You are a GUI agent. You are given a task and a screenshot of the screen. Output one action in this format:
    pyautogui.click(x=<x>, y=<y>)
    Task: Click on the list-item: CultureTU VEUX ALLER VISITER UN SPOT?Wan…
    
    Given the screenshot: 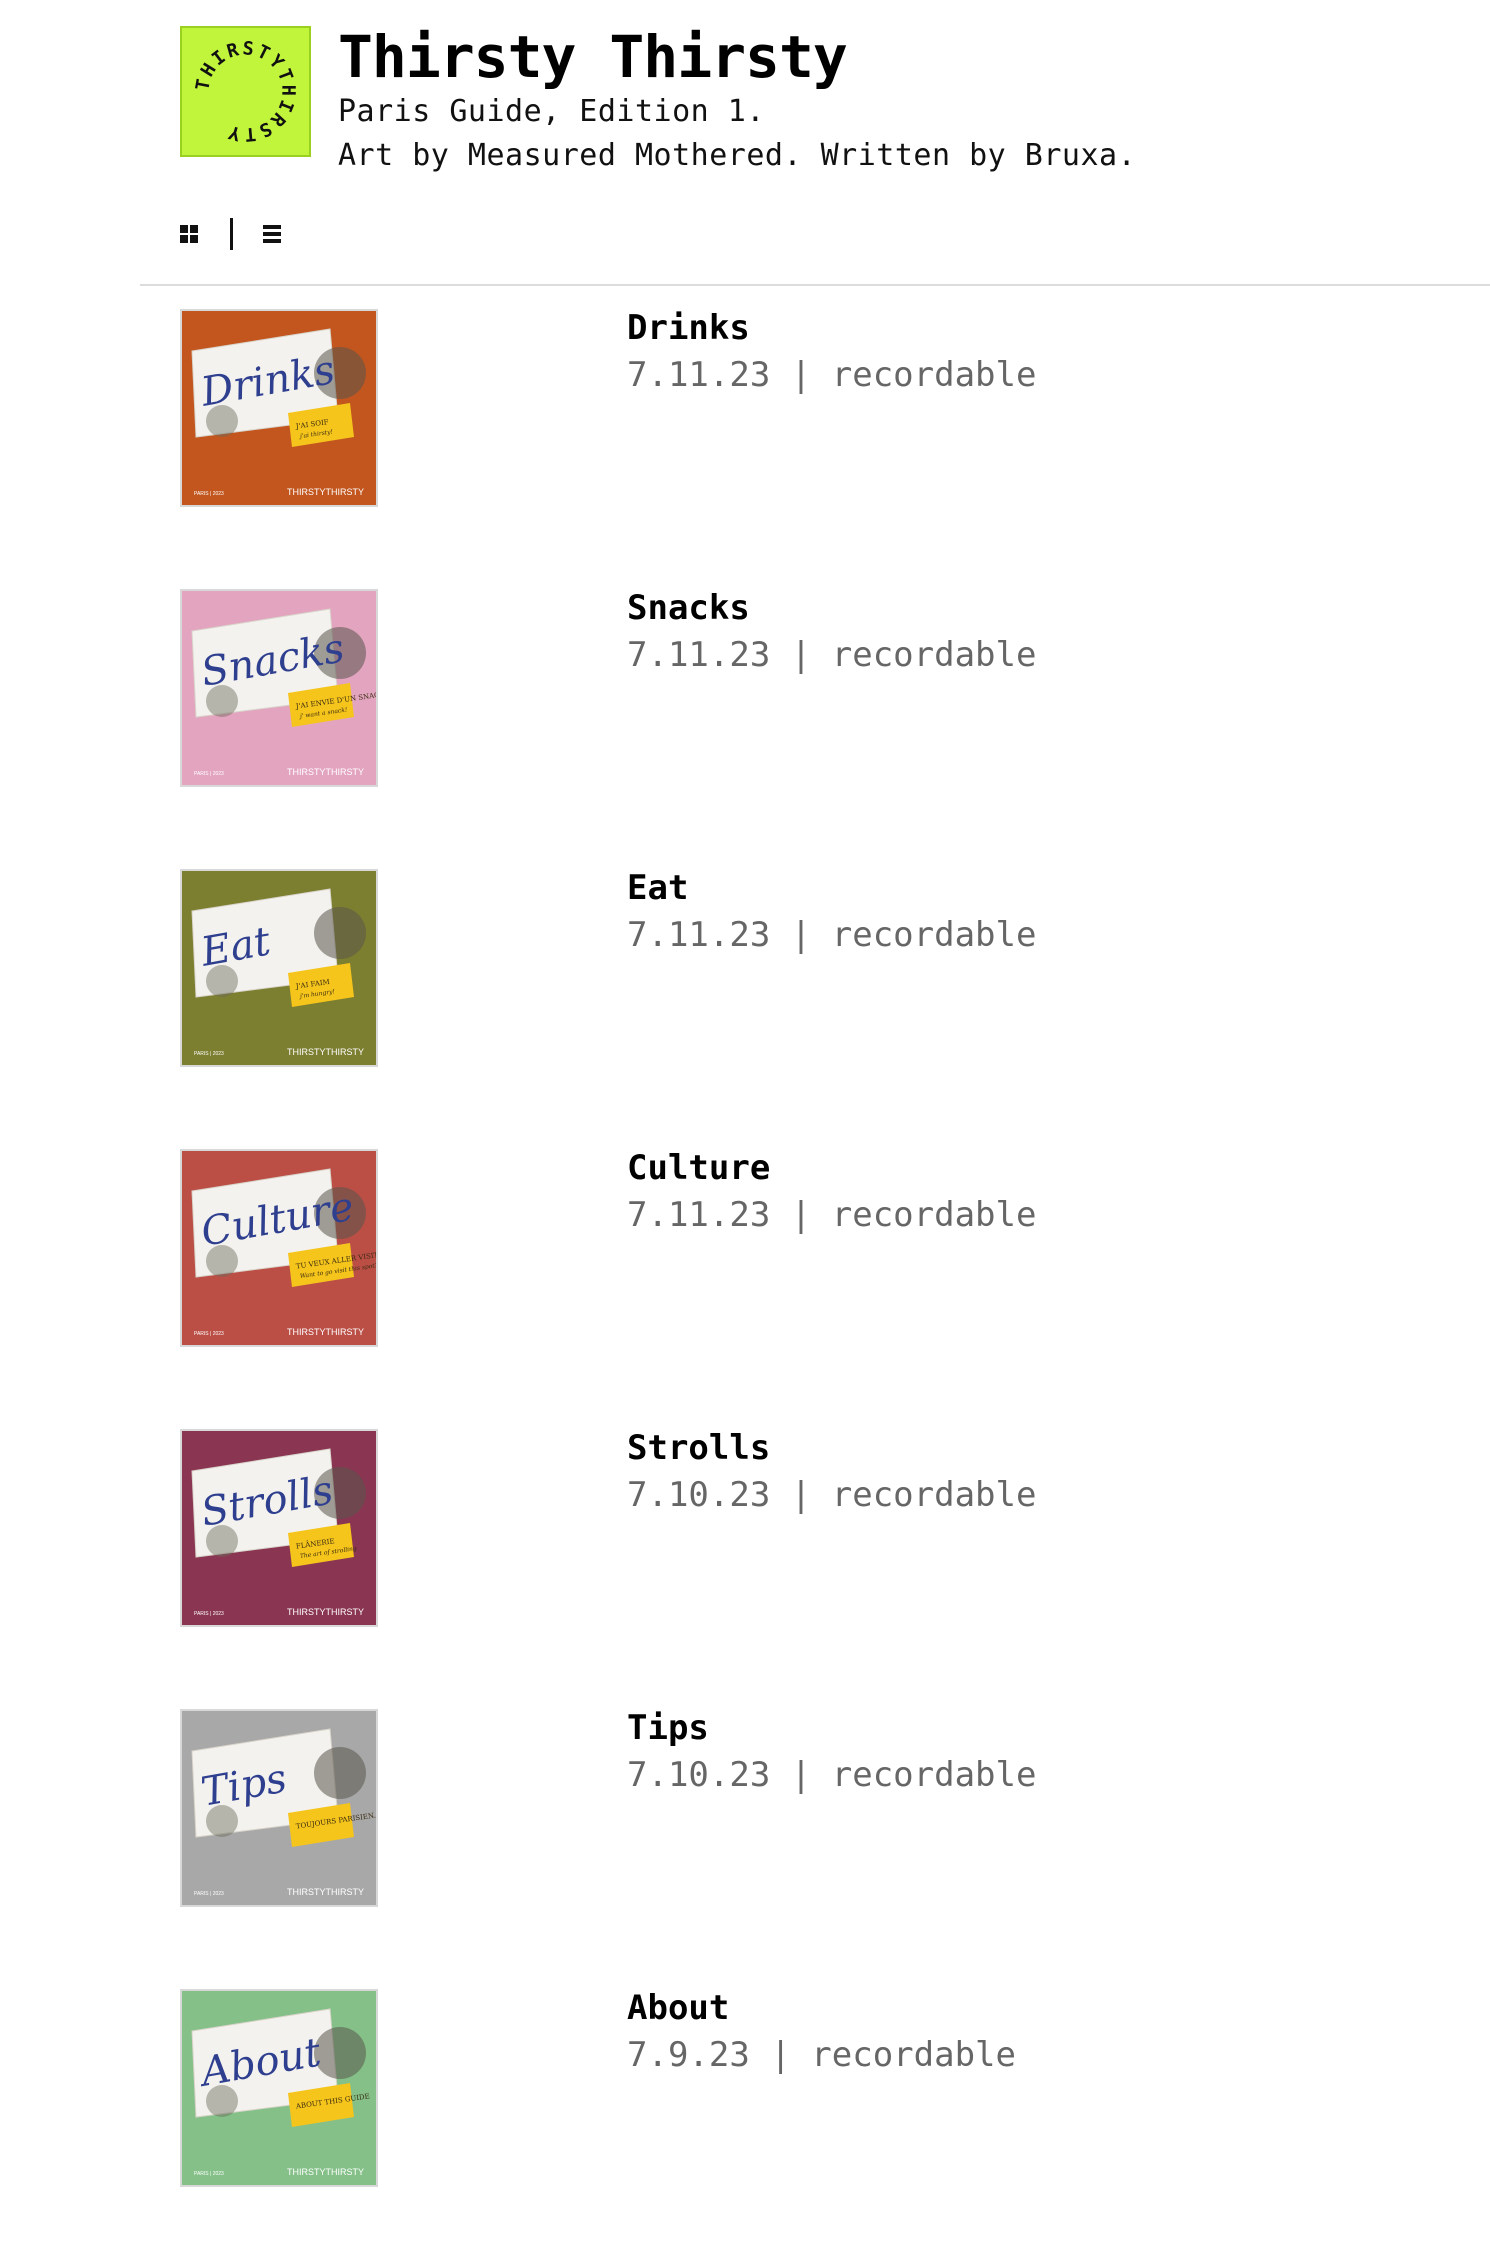 What is the action you would take?
    pyautogui.click(x=830, y=1249)
    